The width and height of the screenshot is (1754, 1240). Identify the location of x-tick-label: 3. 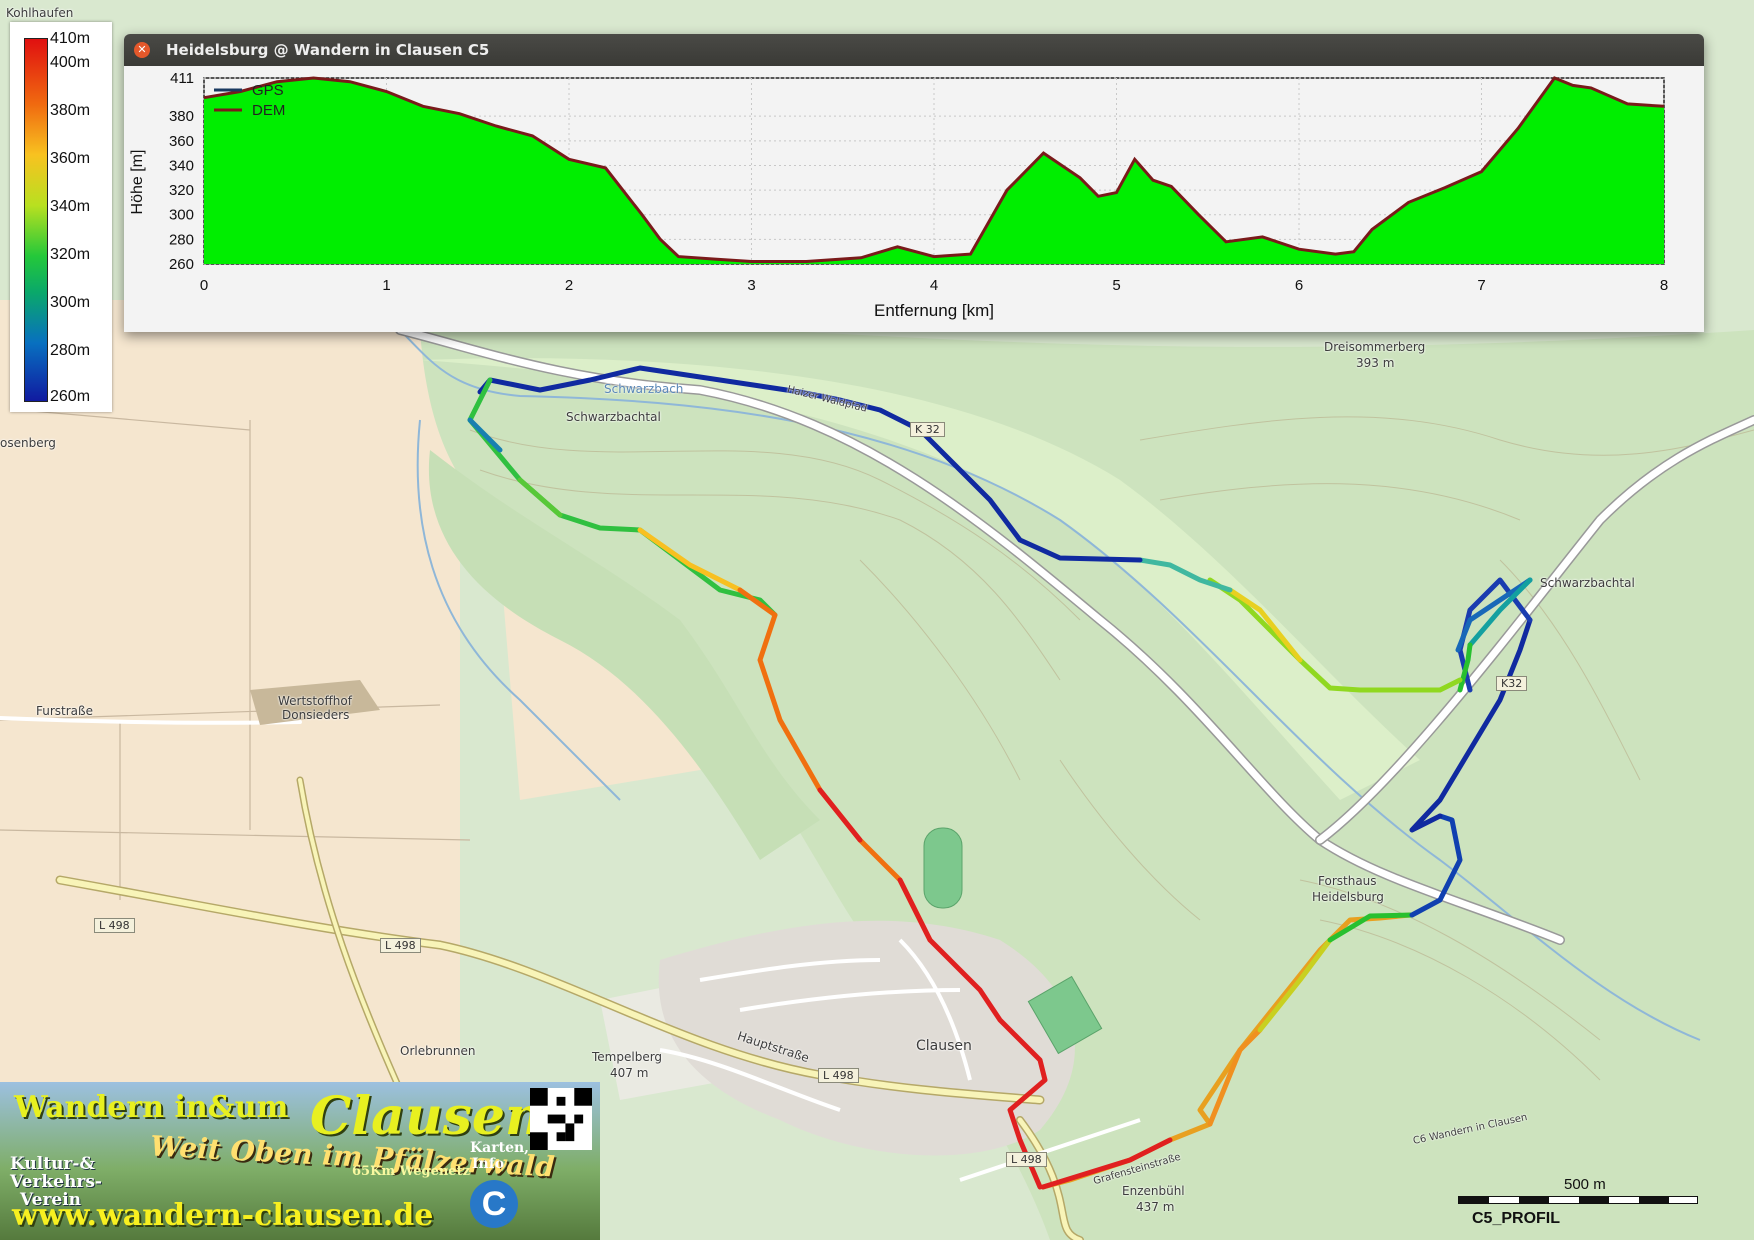
(751, 285).